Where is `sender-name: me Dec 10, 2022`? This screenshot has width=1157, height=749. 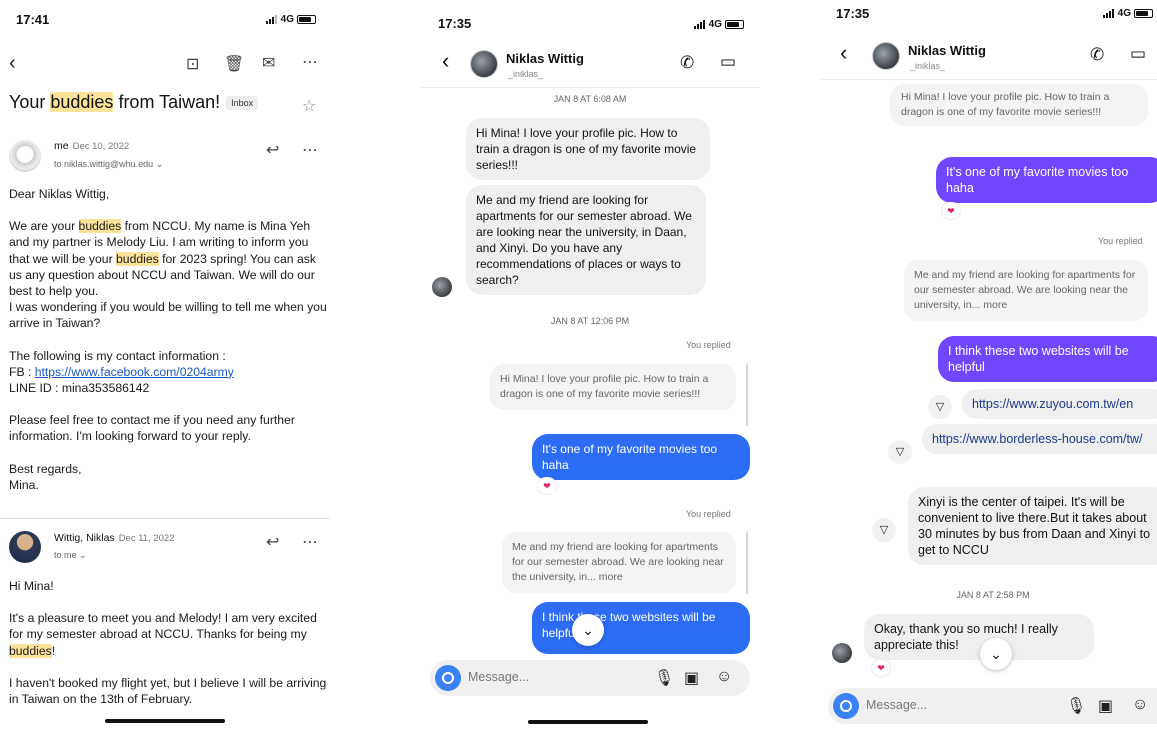 sender-name: me Dec 10, 2022 is located at coordinates (92, 146).